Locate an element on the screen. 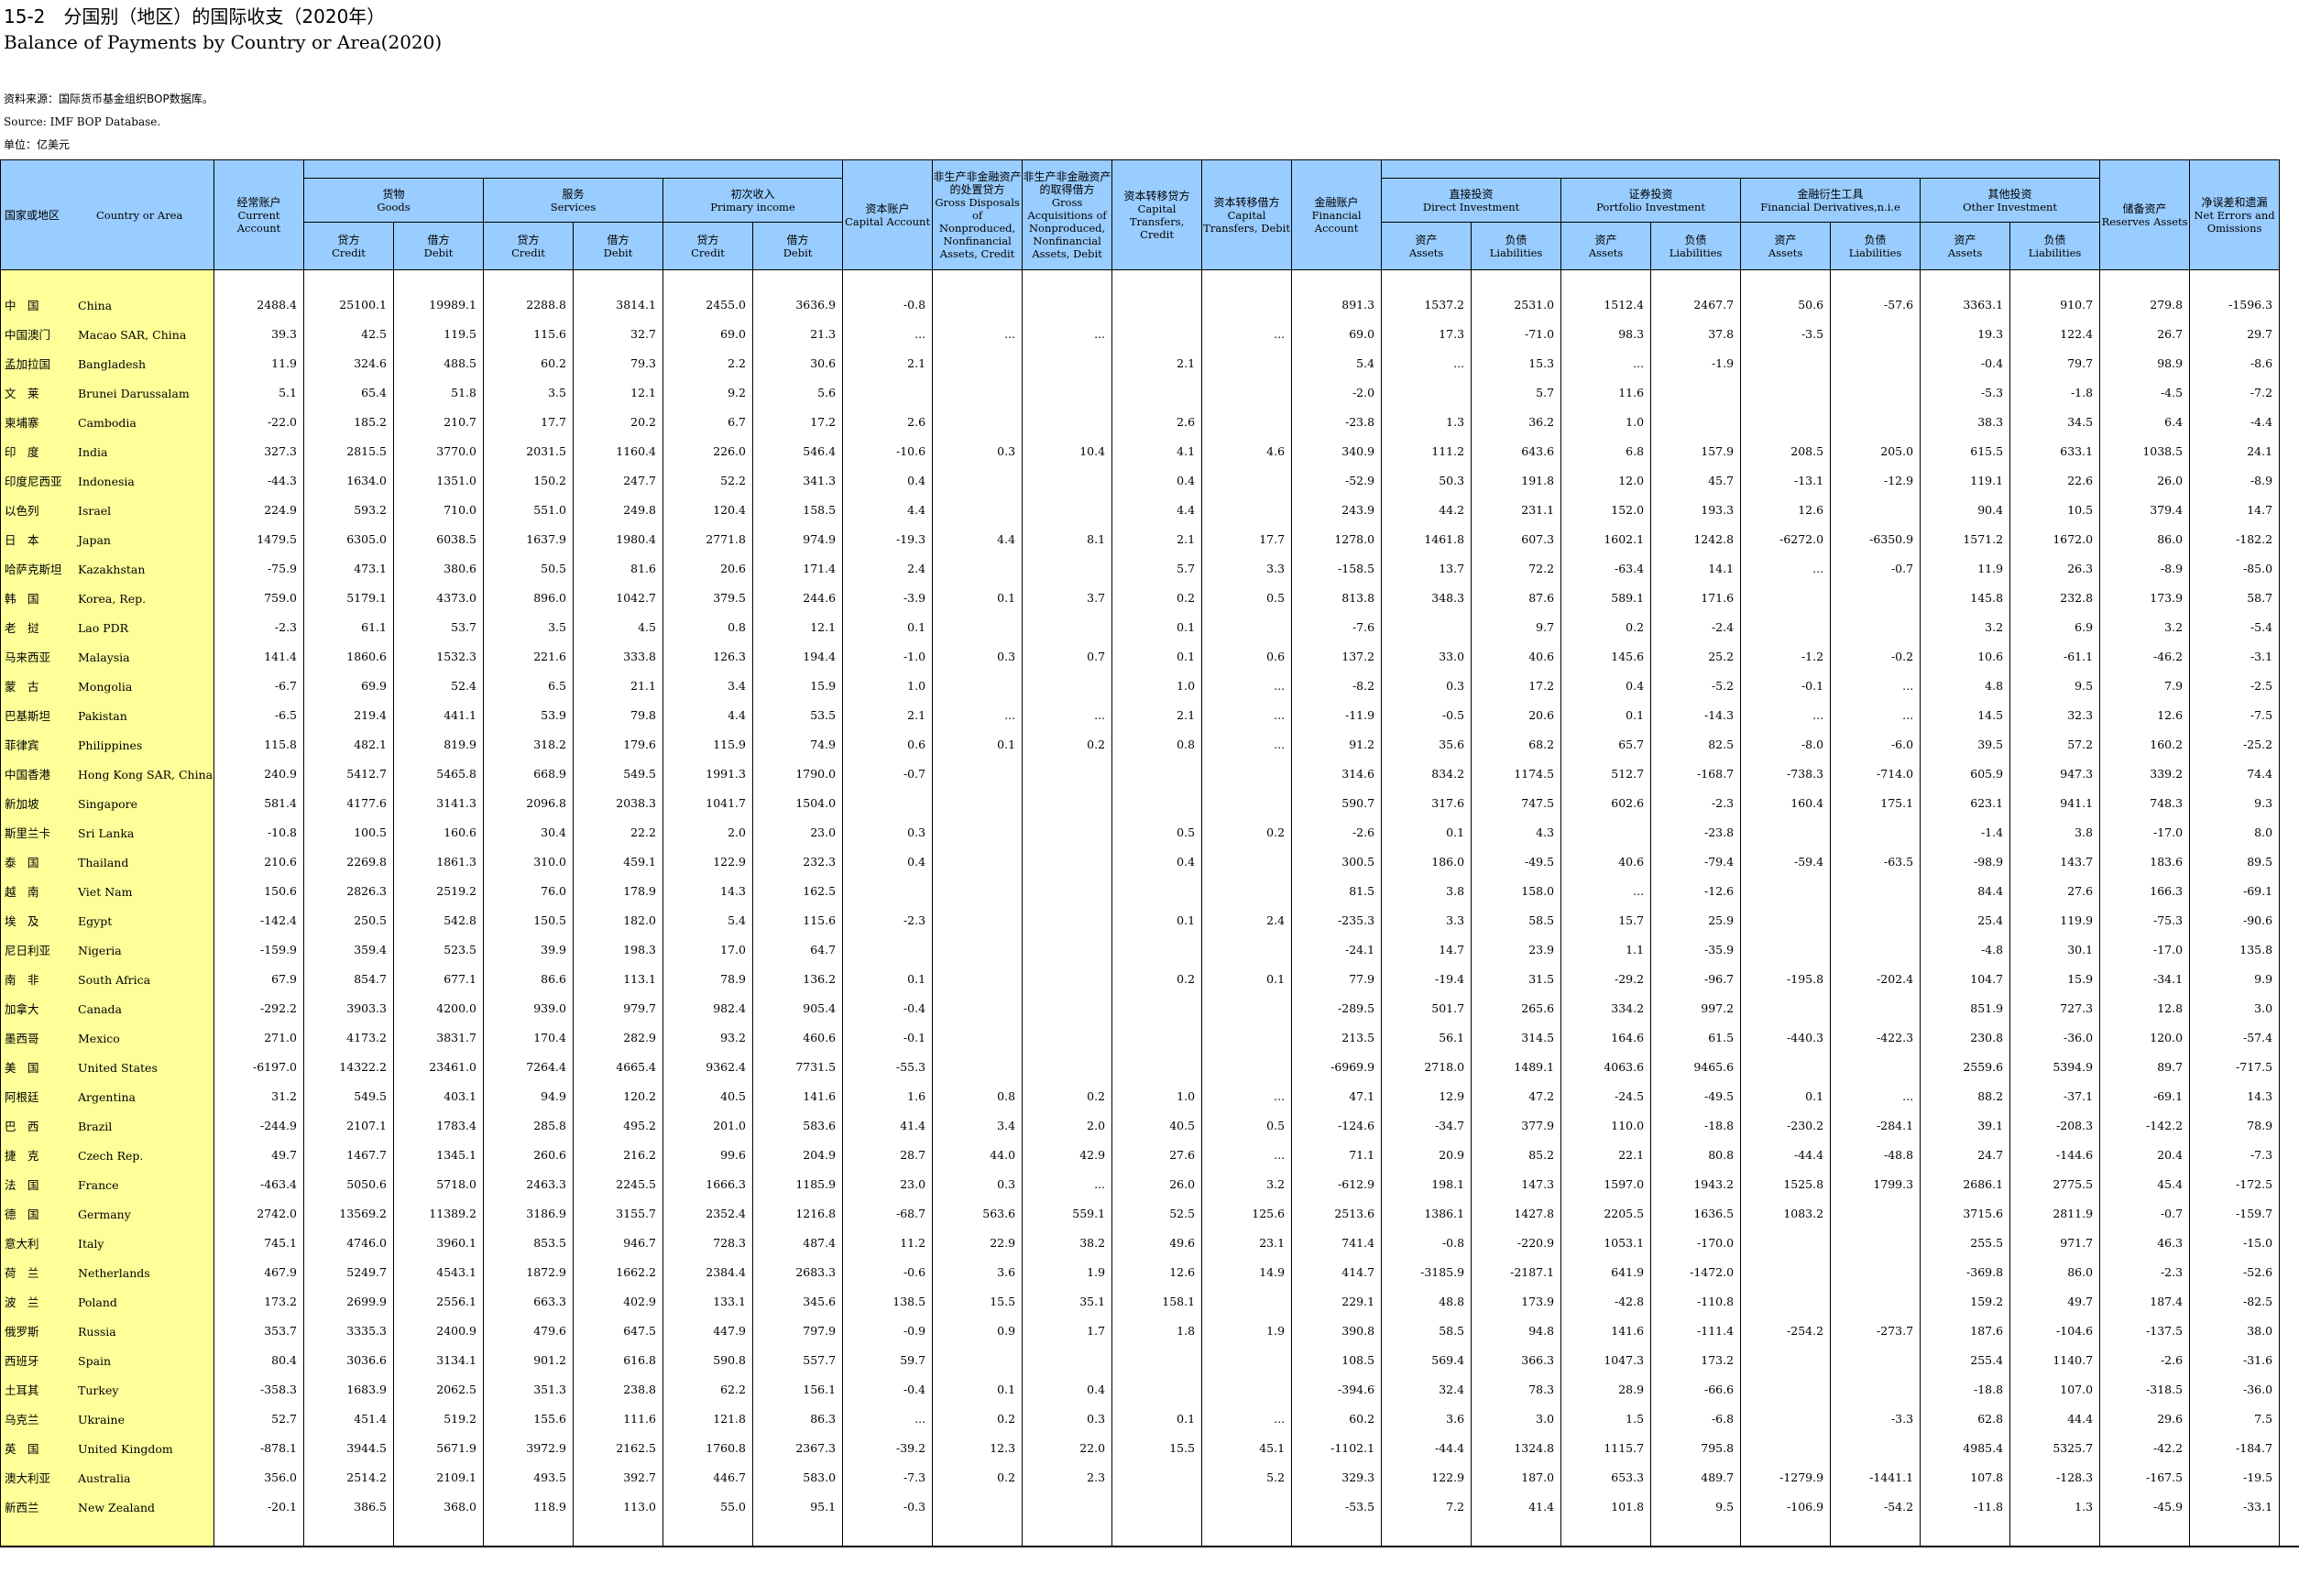 This screenshot has height=1596, width=2299. value-cell: 3.0 is located at coordinates (2235, 1008).